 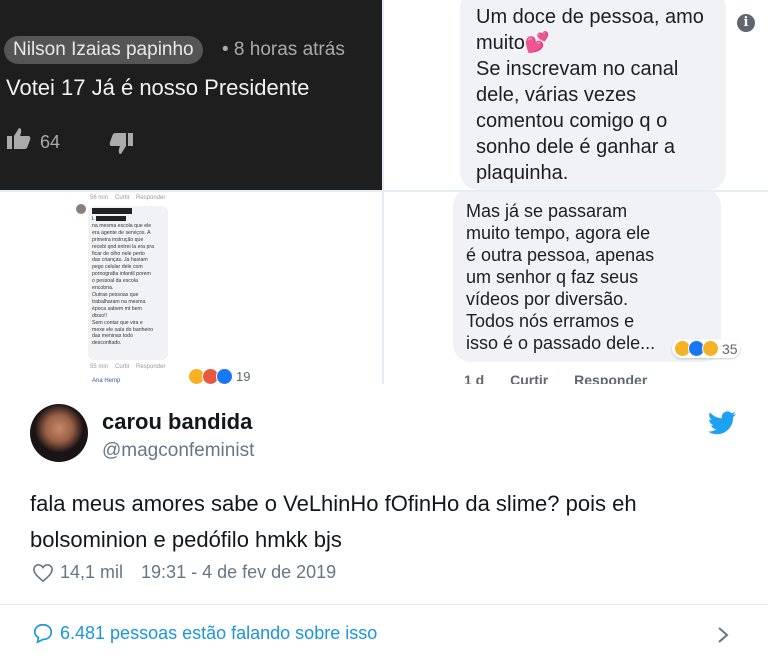 I want to click on comment-text: Votei 17 Já é nosso Presidente, so click(x=158, y=87).